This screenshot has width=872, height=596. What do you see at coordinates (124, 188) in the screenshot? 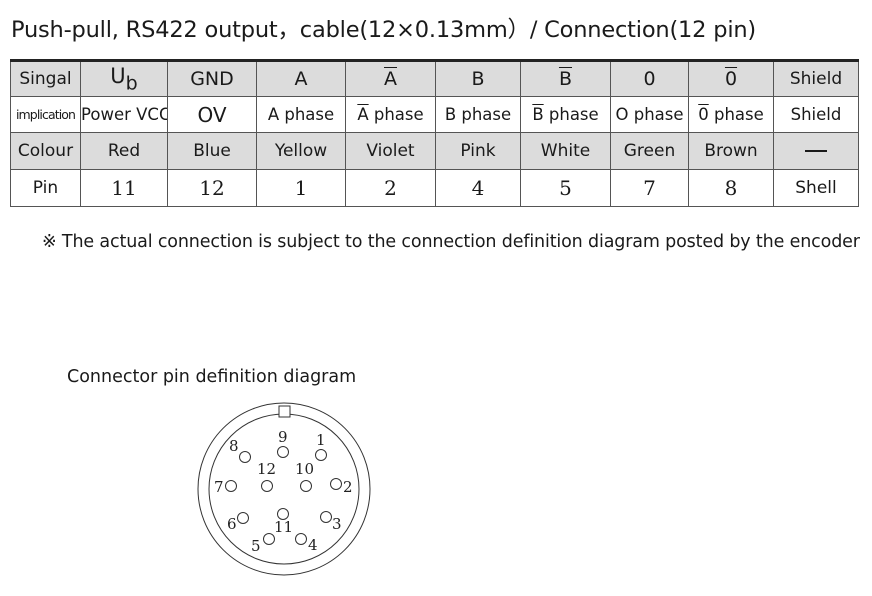
I see `pin-ub: 11` at bounding box center [124, 188].